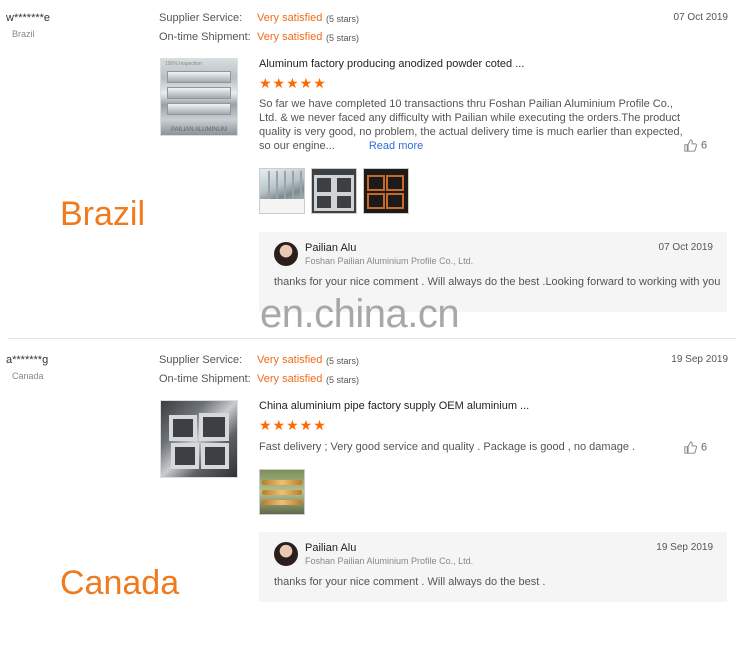  Describe the element at coordinates (199, 130) in the screenshot. I see `thumbnail-caption: PAILIAN ALUMINUM` at that location.